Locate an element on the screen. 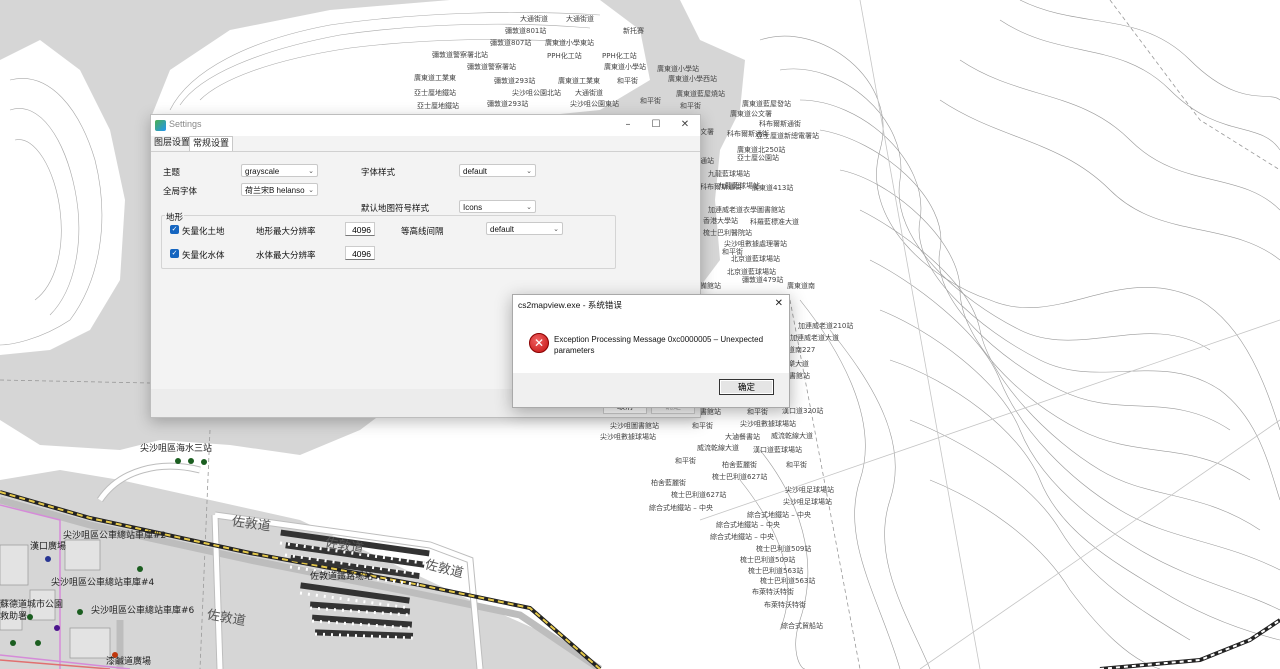  water-res-input: 4096 is located at coordinates (360, 253).